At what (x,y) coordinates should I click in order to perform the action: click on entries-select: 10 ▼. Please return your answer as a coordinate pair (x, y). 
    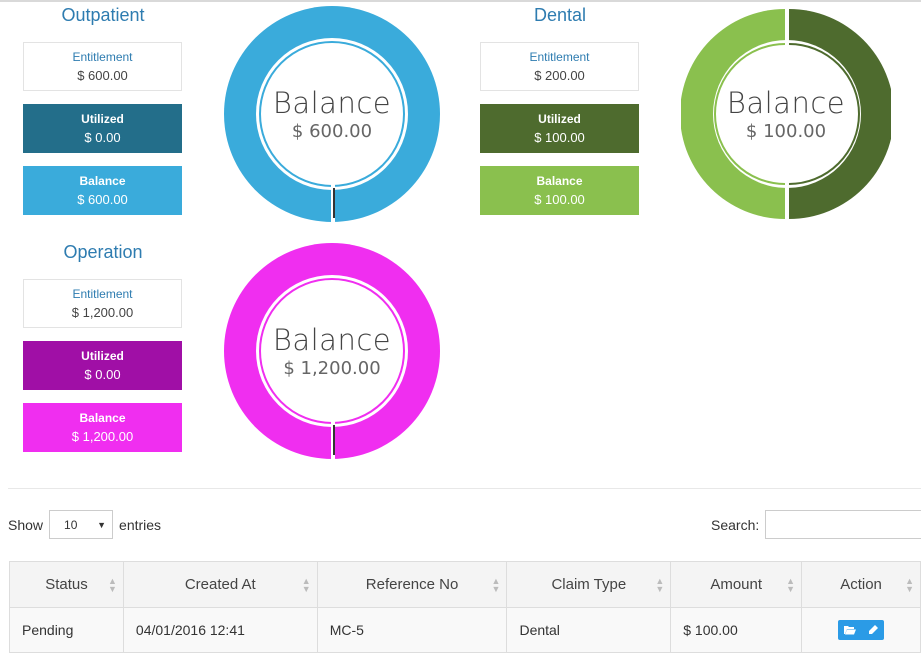
    Looking at the image, I should click on (81, 524).